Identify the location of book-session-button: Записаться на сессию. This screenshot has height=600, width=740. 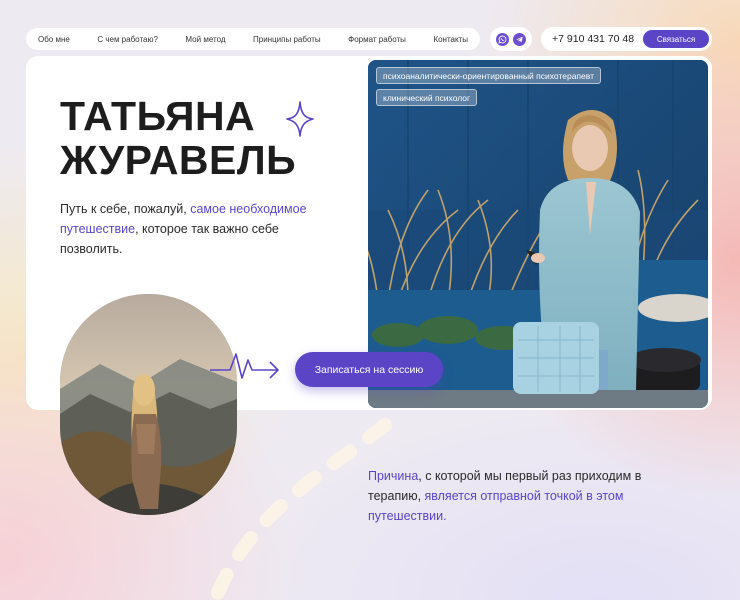
(369, 369).